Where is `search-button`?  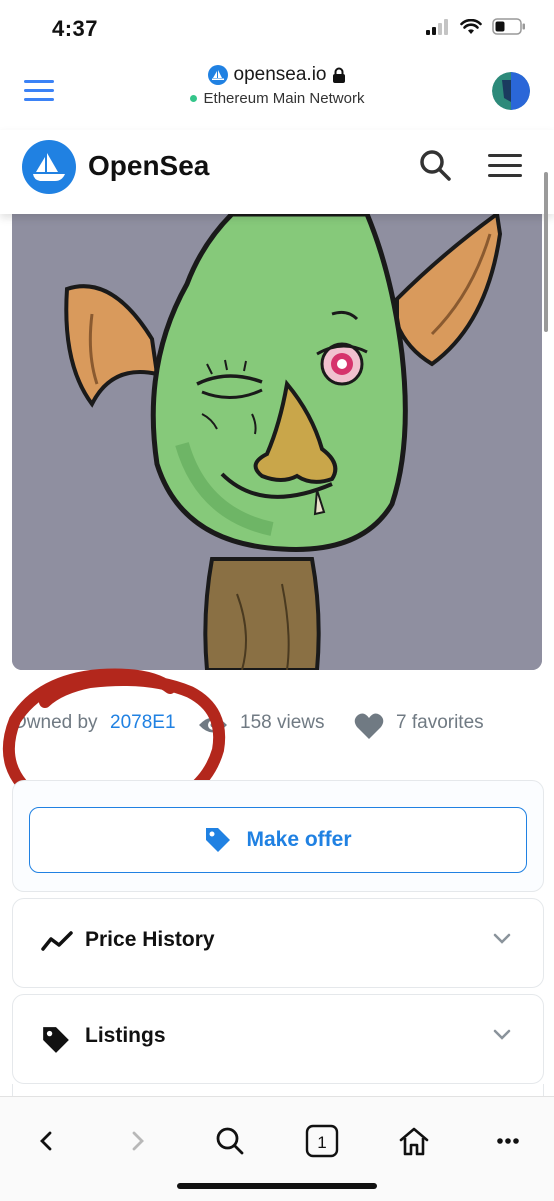 search-button is located at coordinates (230, 1141).